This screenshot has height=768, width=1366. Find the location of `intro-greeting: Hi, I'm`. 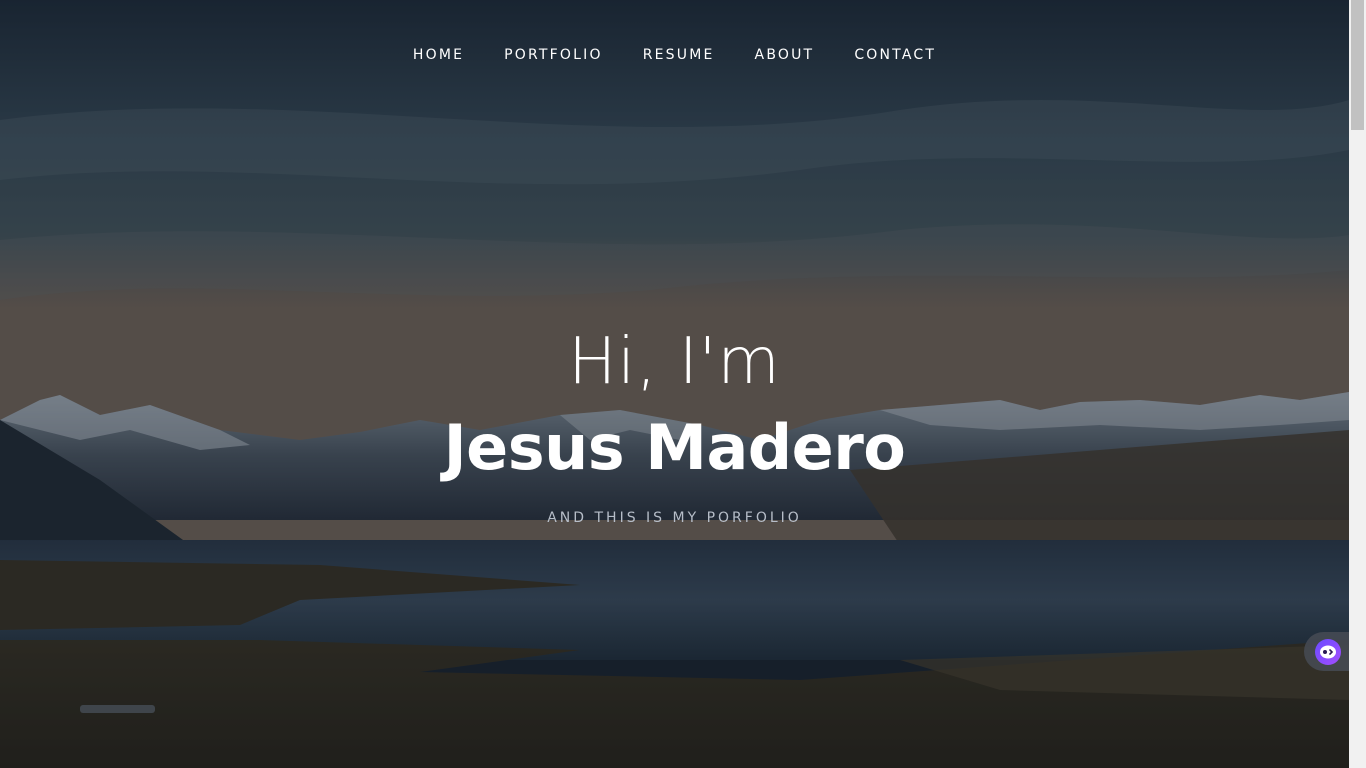

intro-greeting: Hi, I'm is located at coordinates (674, 362).